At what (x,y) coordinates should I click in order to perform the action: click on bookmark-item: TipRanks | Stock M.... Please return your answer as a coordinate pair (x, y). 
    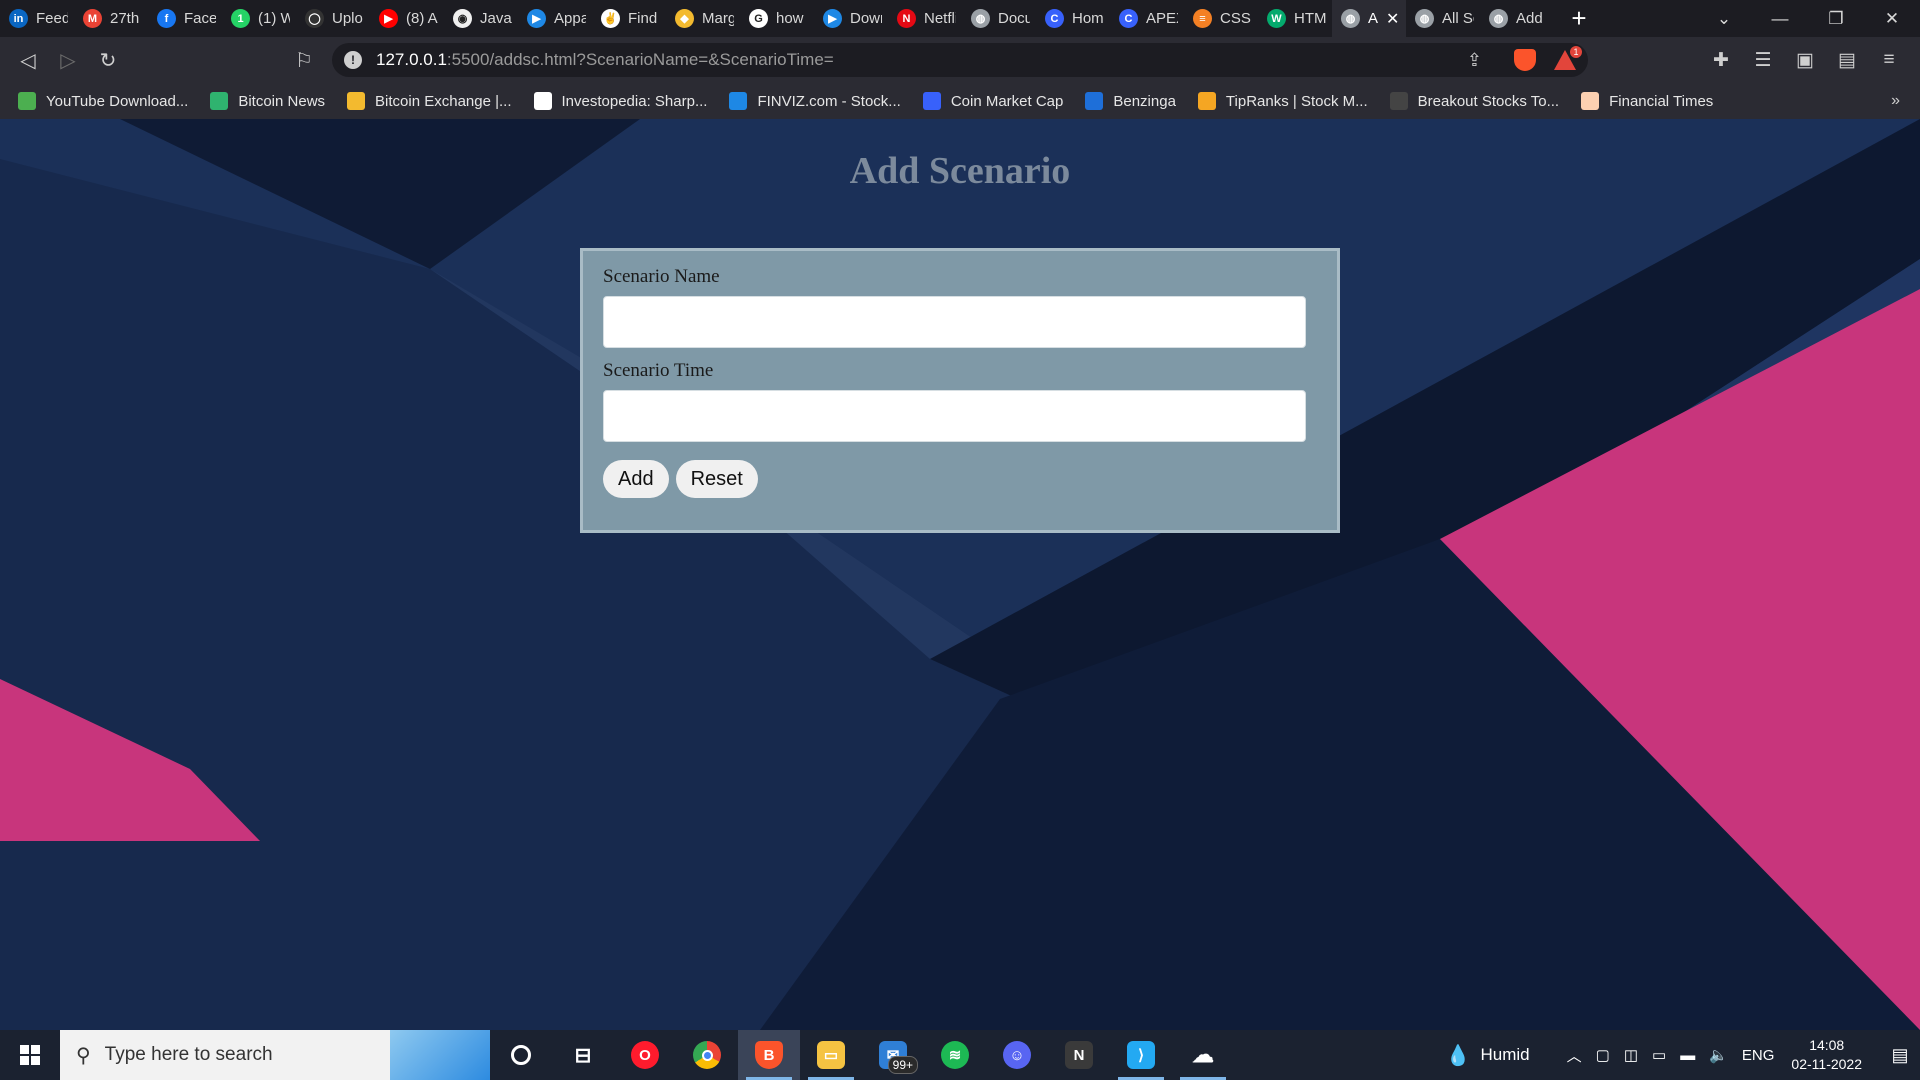
    Looking at the image, I should click on (1282, 101).